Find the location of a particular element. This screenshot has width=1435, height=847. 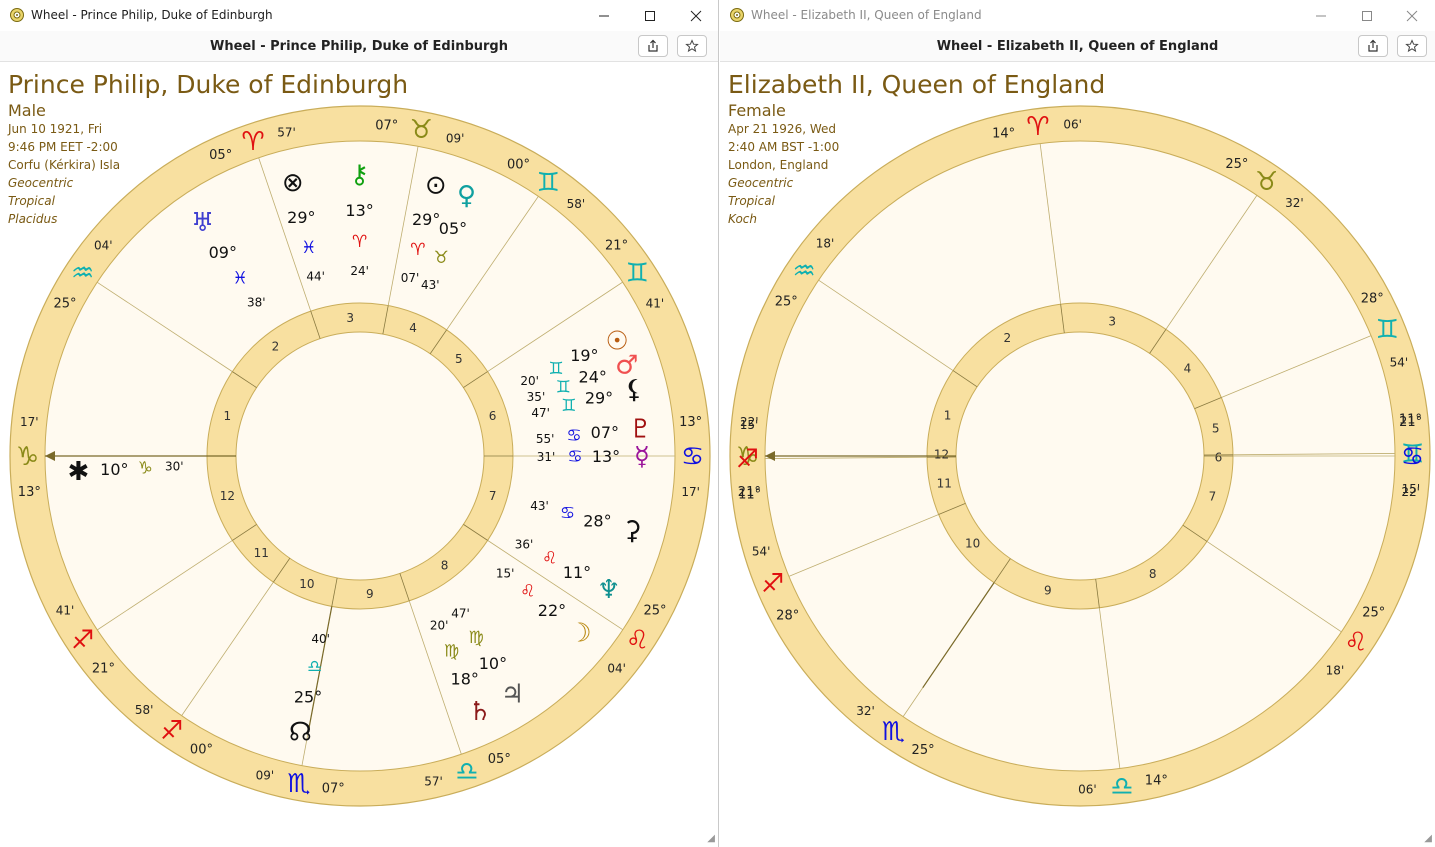

house-number: 11 is located at coordinates (944, 484).